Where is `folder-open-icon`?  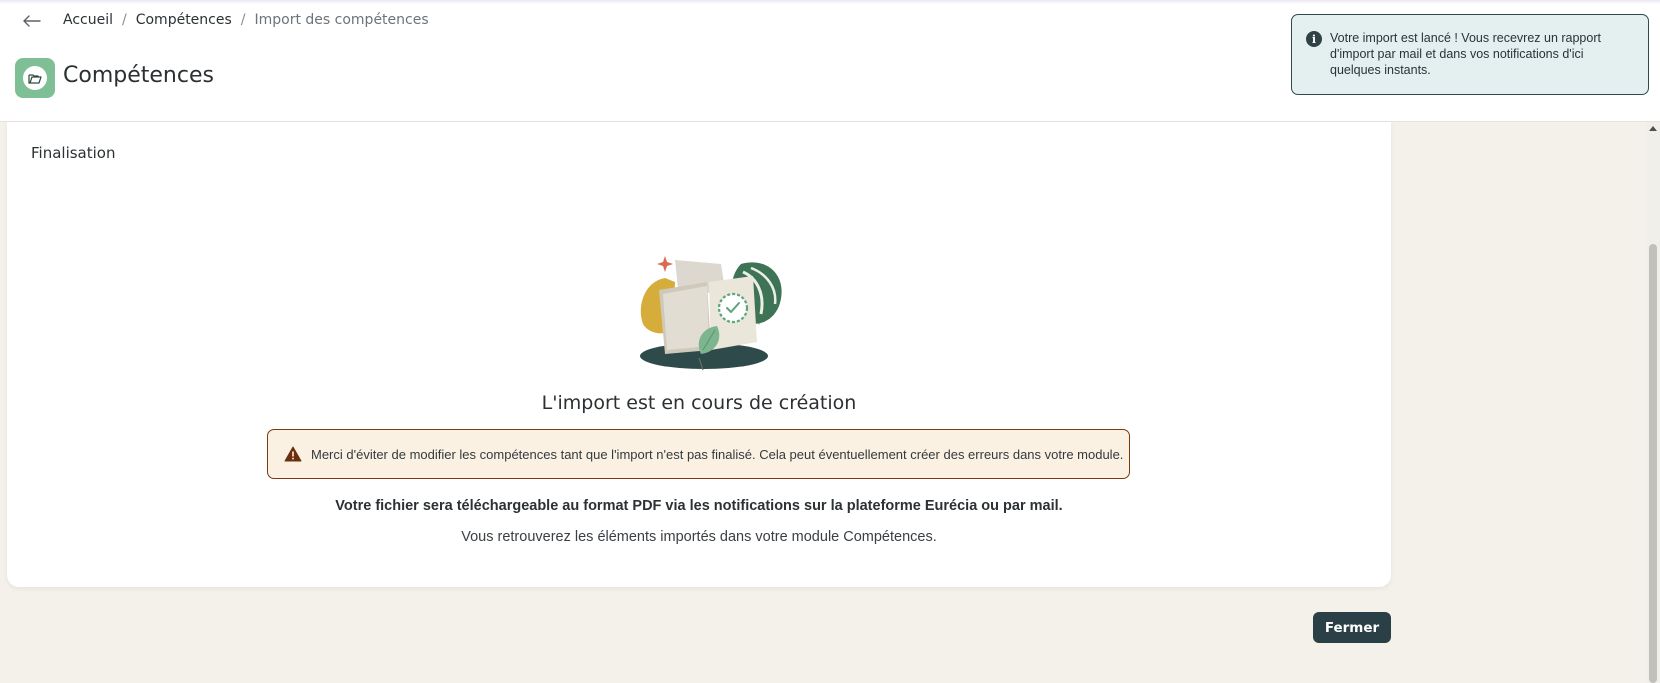
folder-open-icon is located at coordinates (35, 78).